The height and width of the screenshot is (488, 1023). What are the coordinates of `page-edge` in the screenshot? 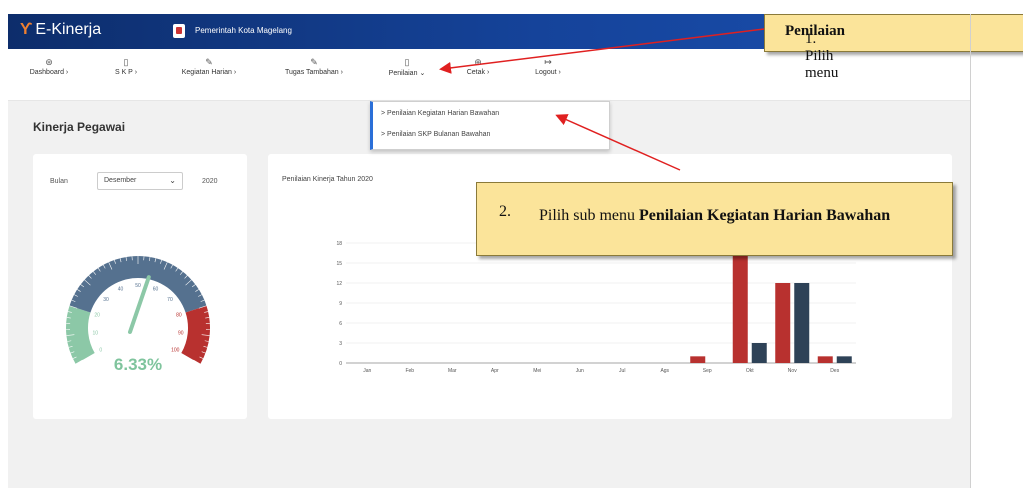 It's located at (970, 251).